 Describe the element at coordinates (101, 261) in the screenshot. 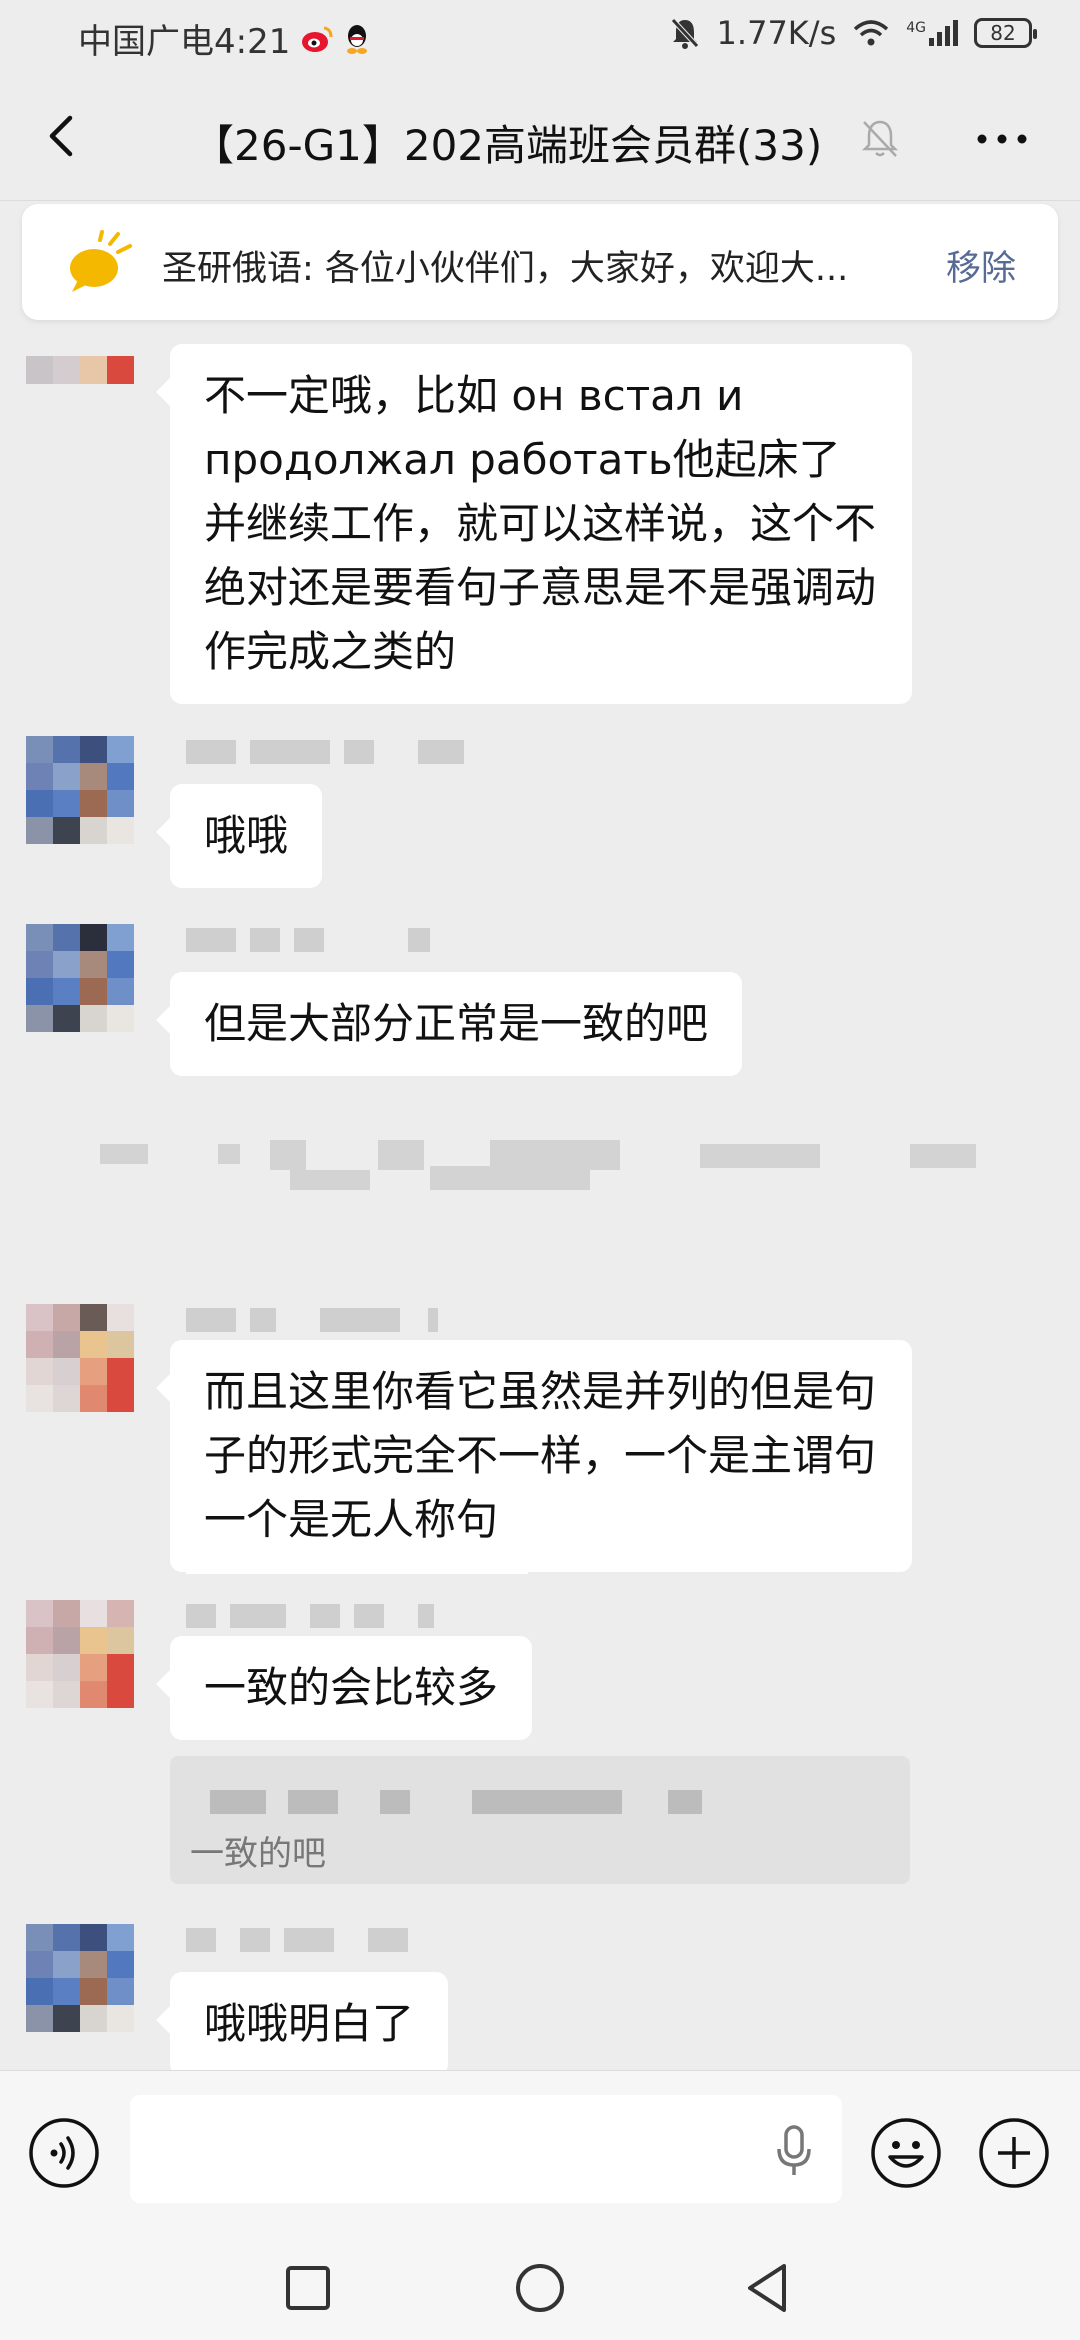

I see `speech-bubble-icon` at that location.